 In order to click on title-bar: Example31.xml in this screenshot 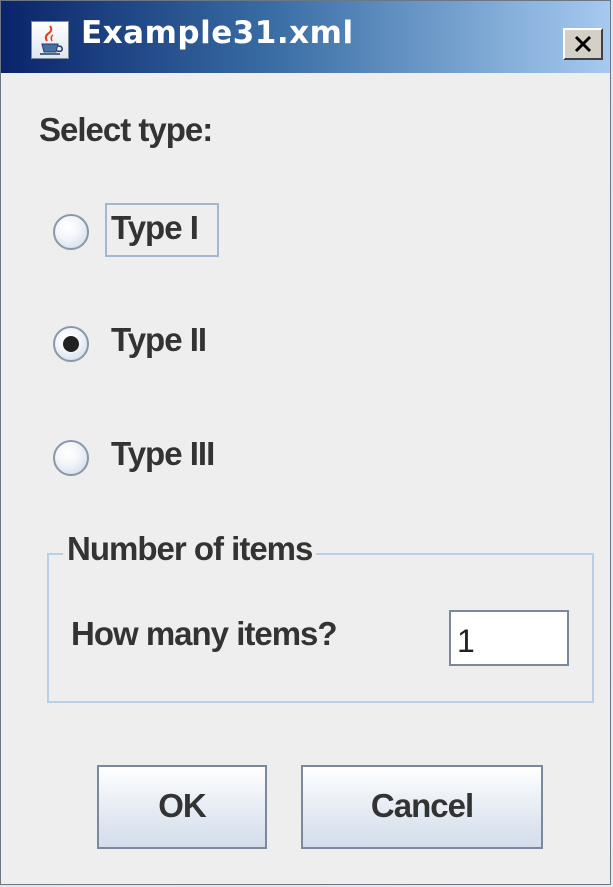, I will do `click(305, 37)`.